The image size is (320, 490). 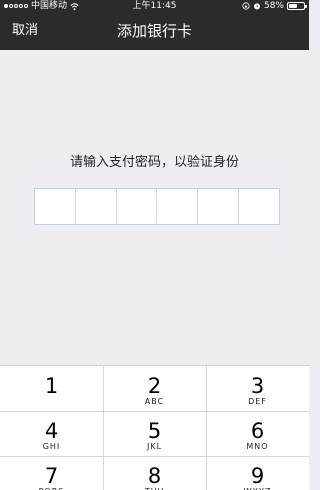 I want to click on key-digit: 2, so click(x=154, y=386).